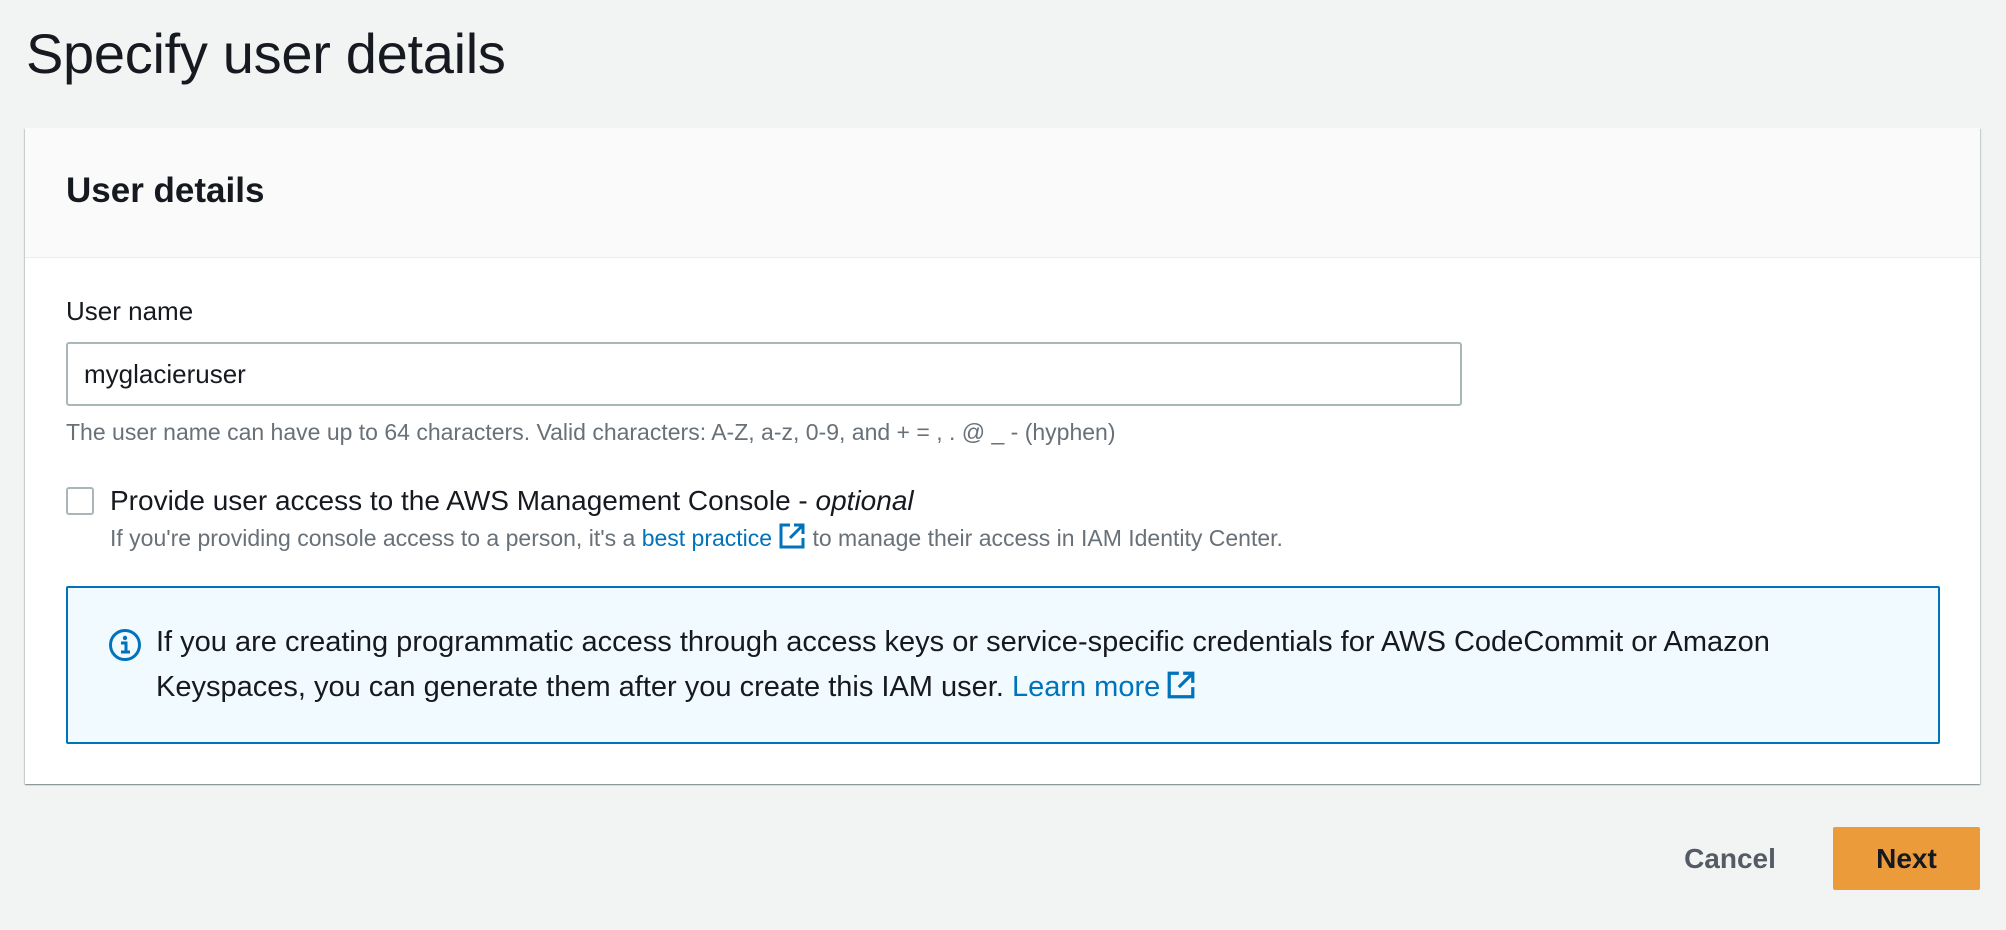 This screenshot has height=930, width=2006. I want to click on user-name-label: User name, so click(130, 311).